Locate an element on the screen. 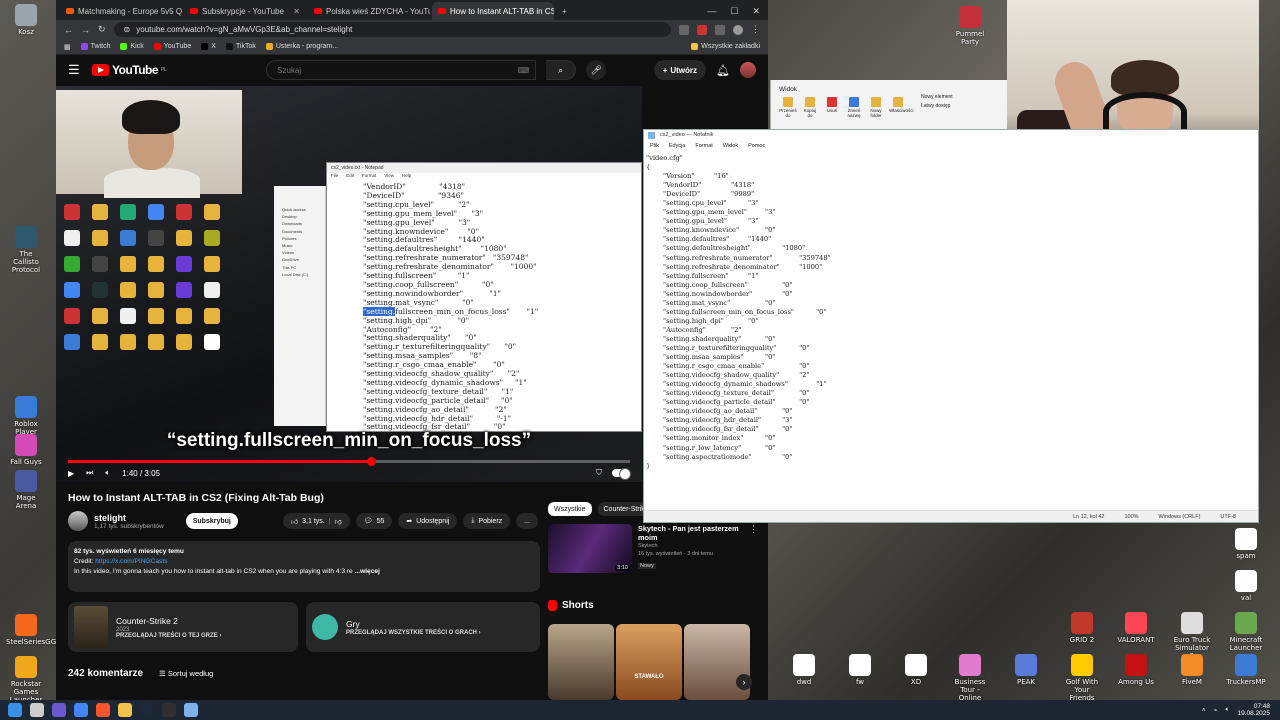 Image resolution: width=1280 pixels, height=720 pixels. desktop-shortcut: val is located at coordinates (1246, 586).